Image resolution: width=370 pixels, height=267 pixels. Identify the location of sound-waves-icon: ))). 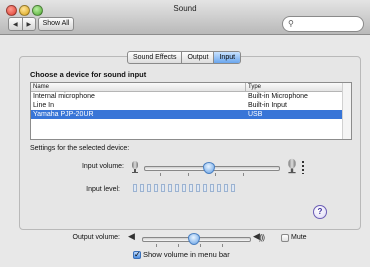
(262, 237).